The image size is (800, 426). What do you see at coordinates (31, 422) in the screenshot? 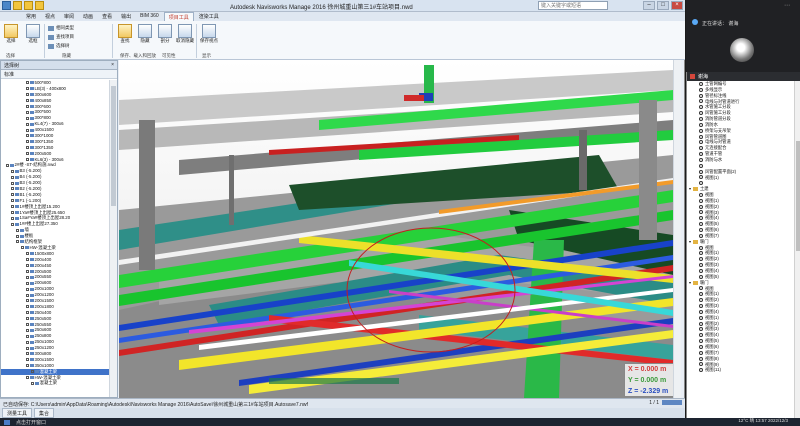
I see `taskbar-label: 点击打开窗口` at bounding box center [31, 422].